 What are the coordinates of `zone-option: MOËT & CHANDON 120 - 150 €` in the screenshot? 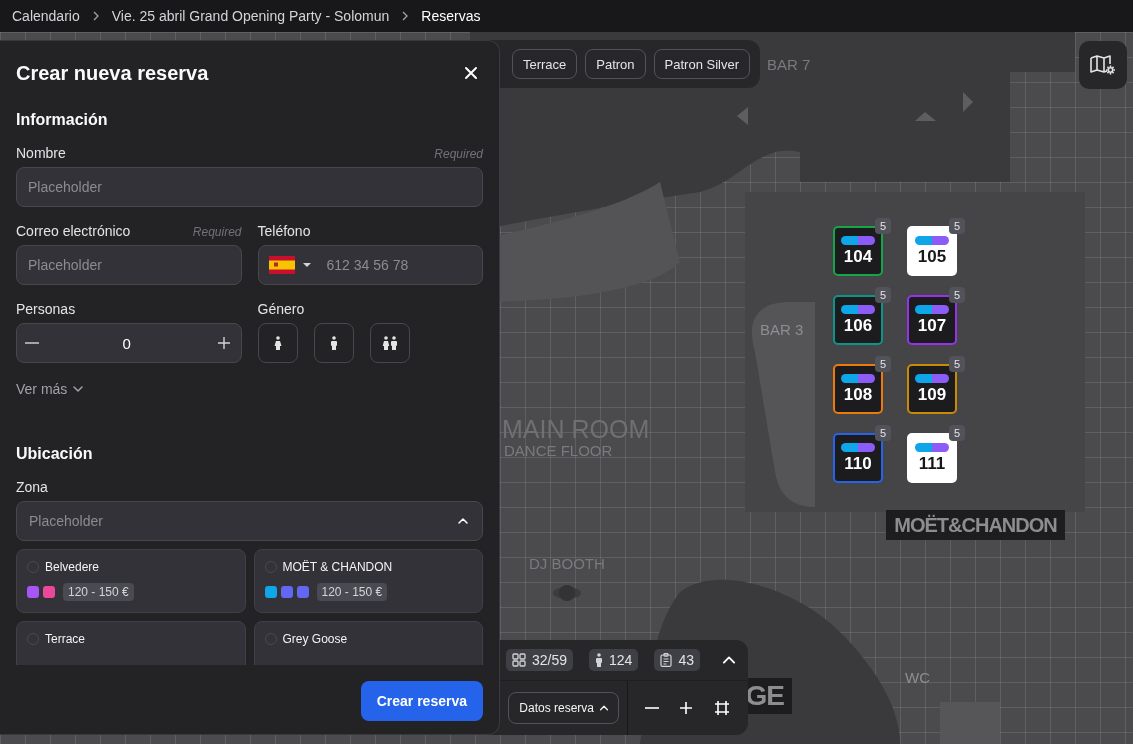 It's located at (368, 581).